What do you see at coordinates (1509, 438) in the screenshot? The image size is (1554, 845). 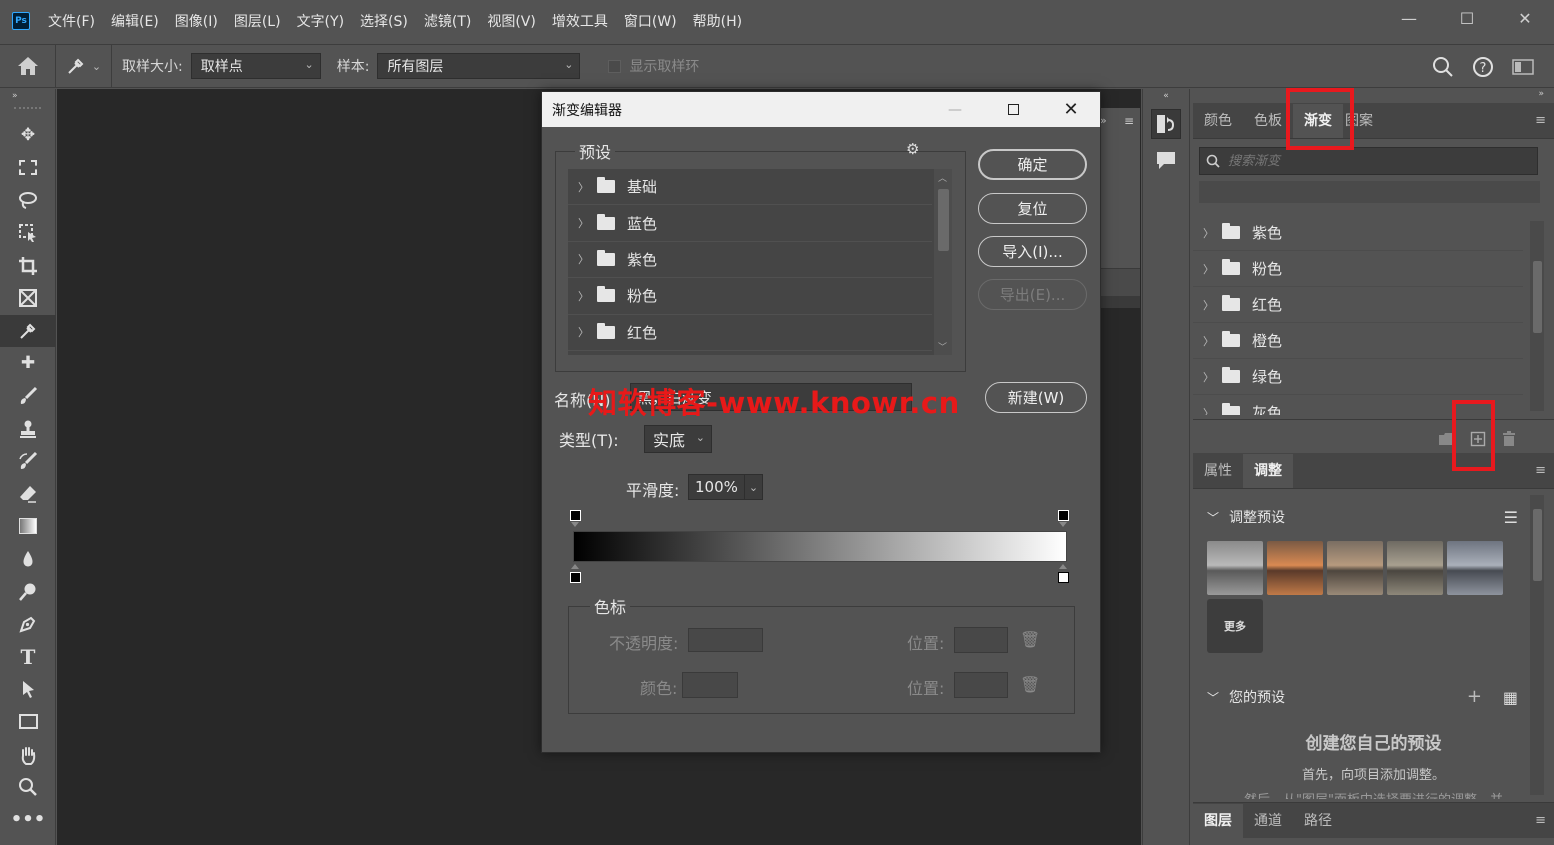 I see `trash-icon` at bounding box center [1509, 438].